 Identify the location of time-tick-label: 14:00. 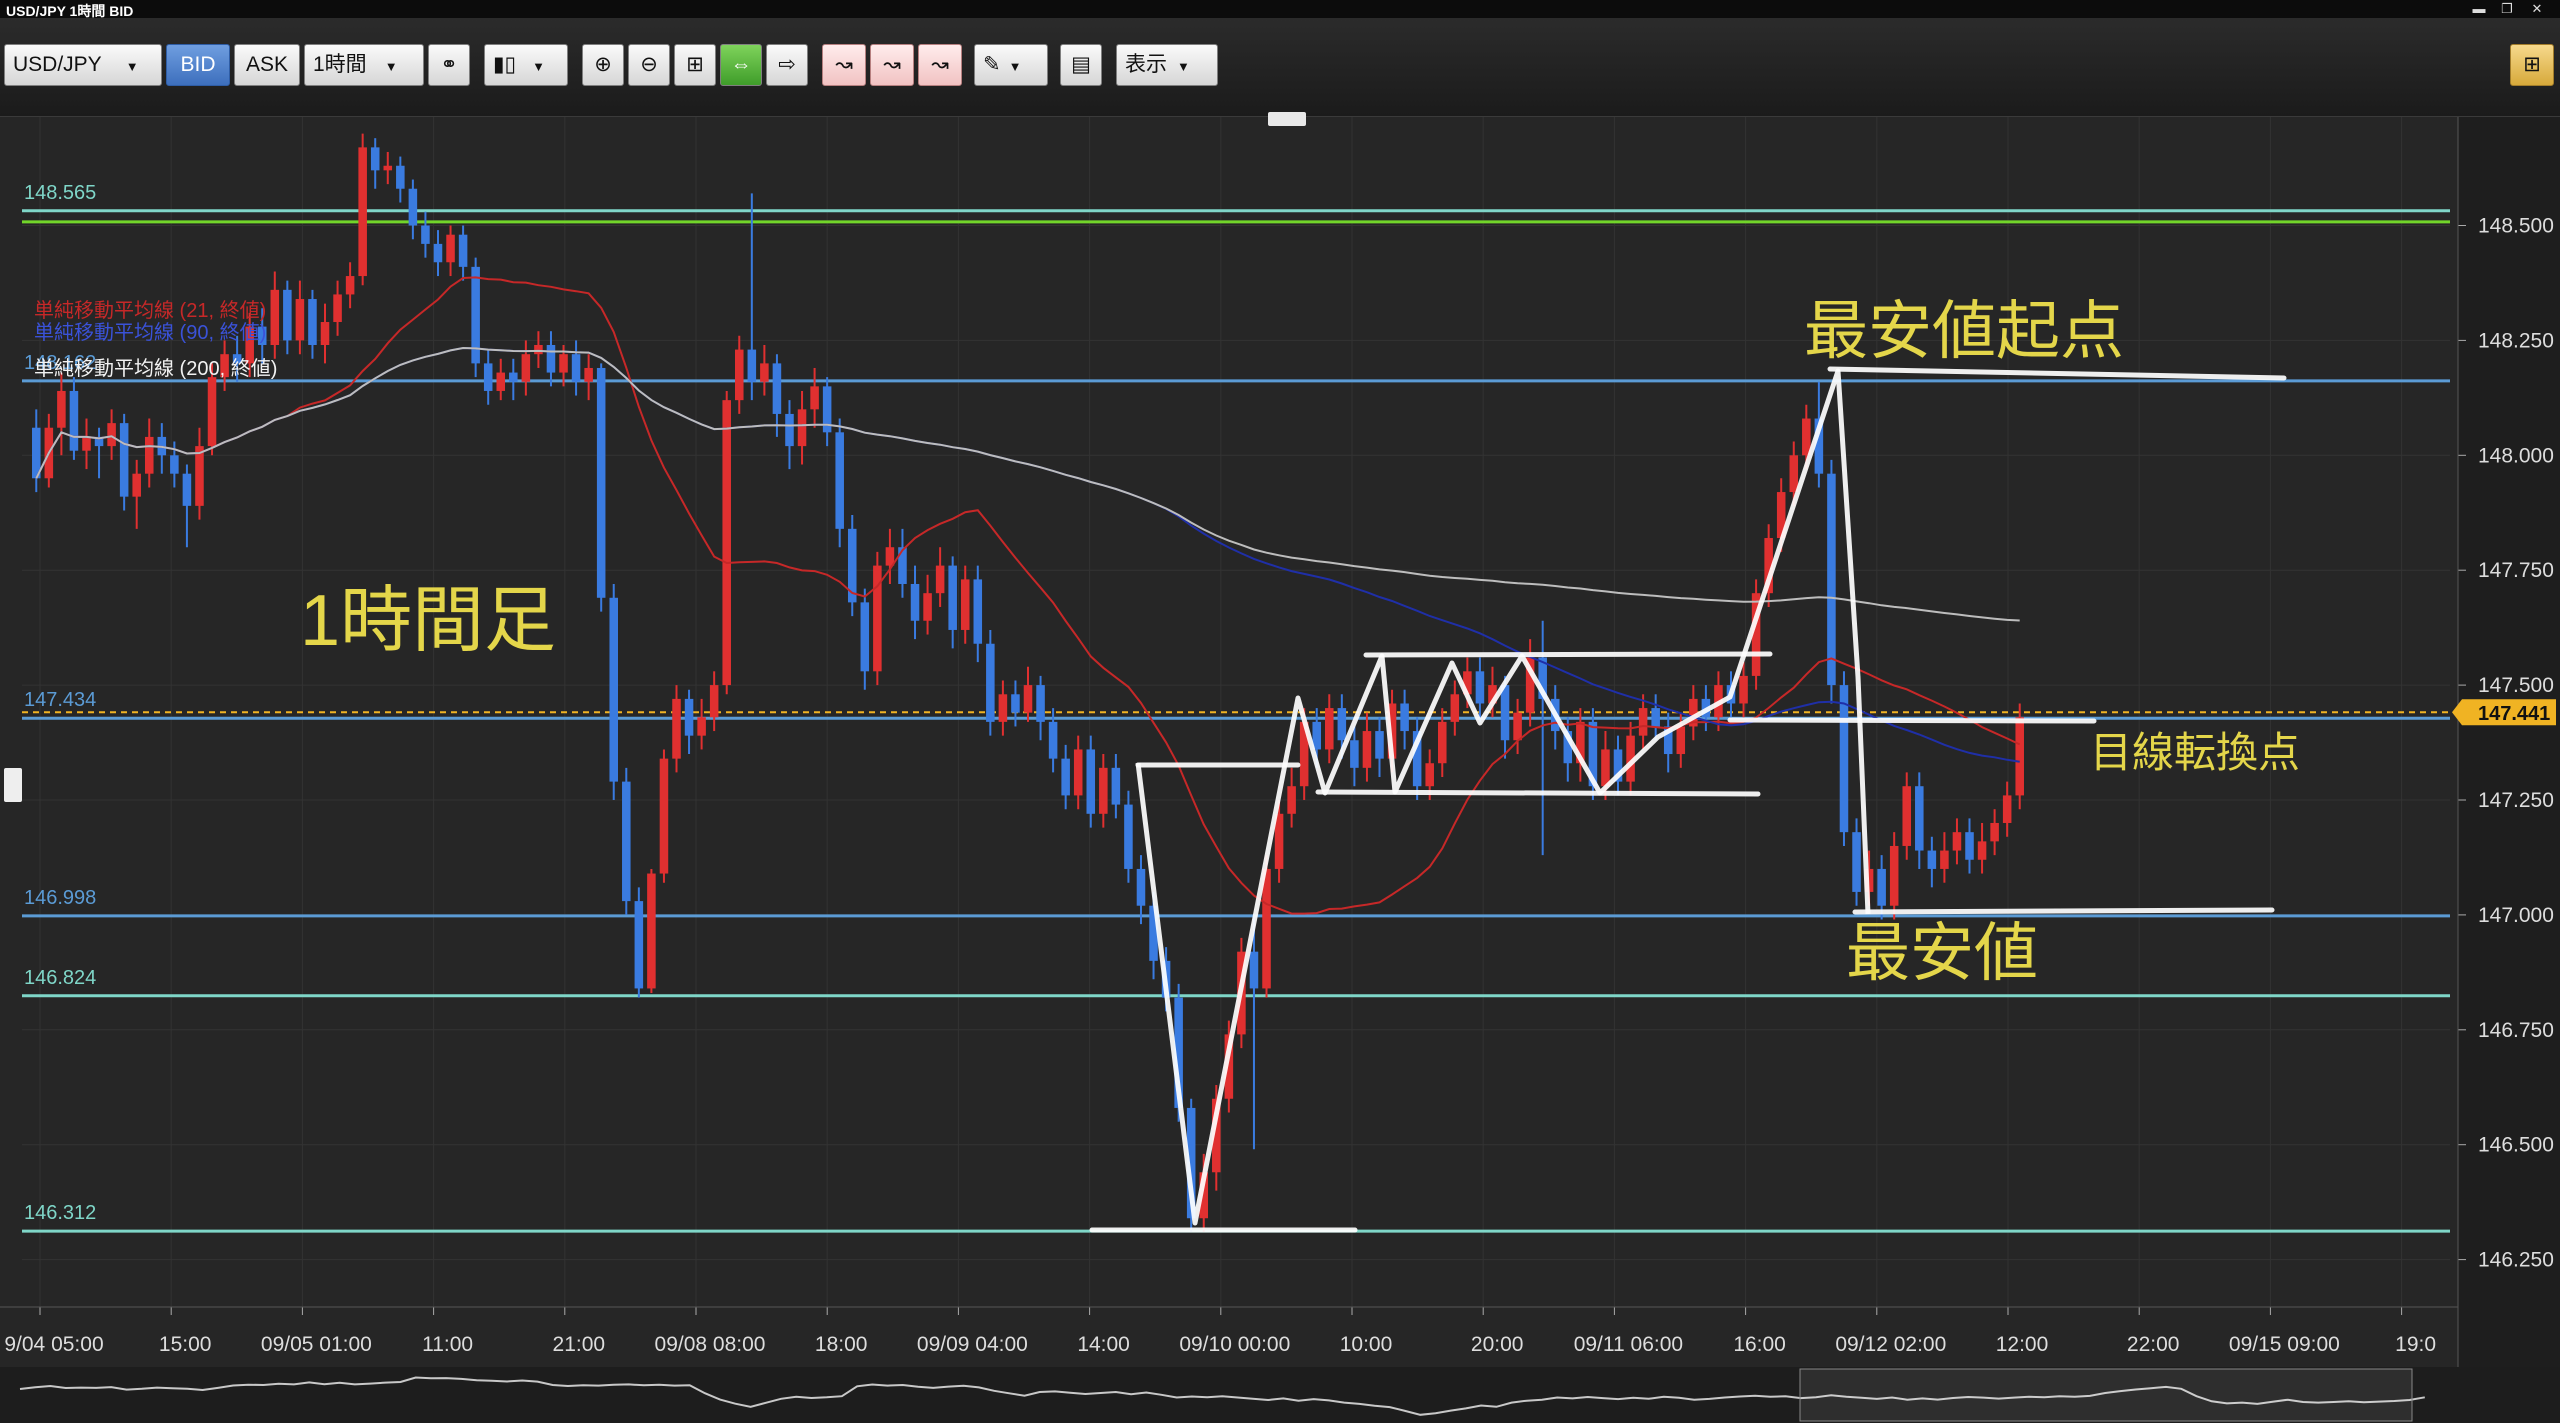
(1103, 1344).